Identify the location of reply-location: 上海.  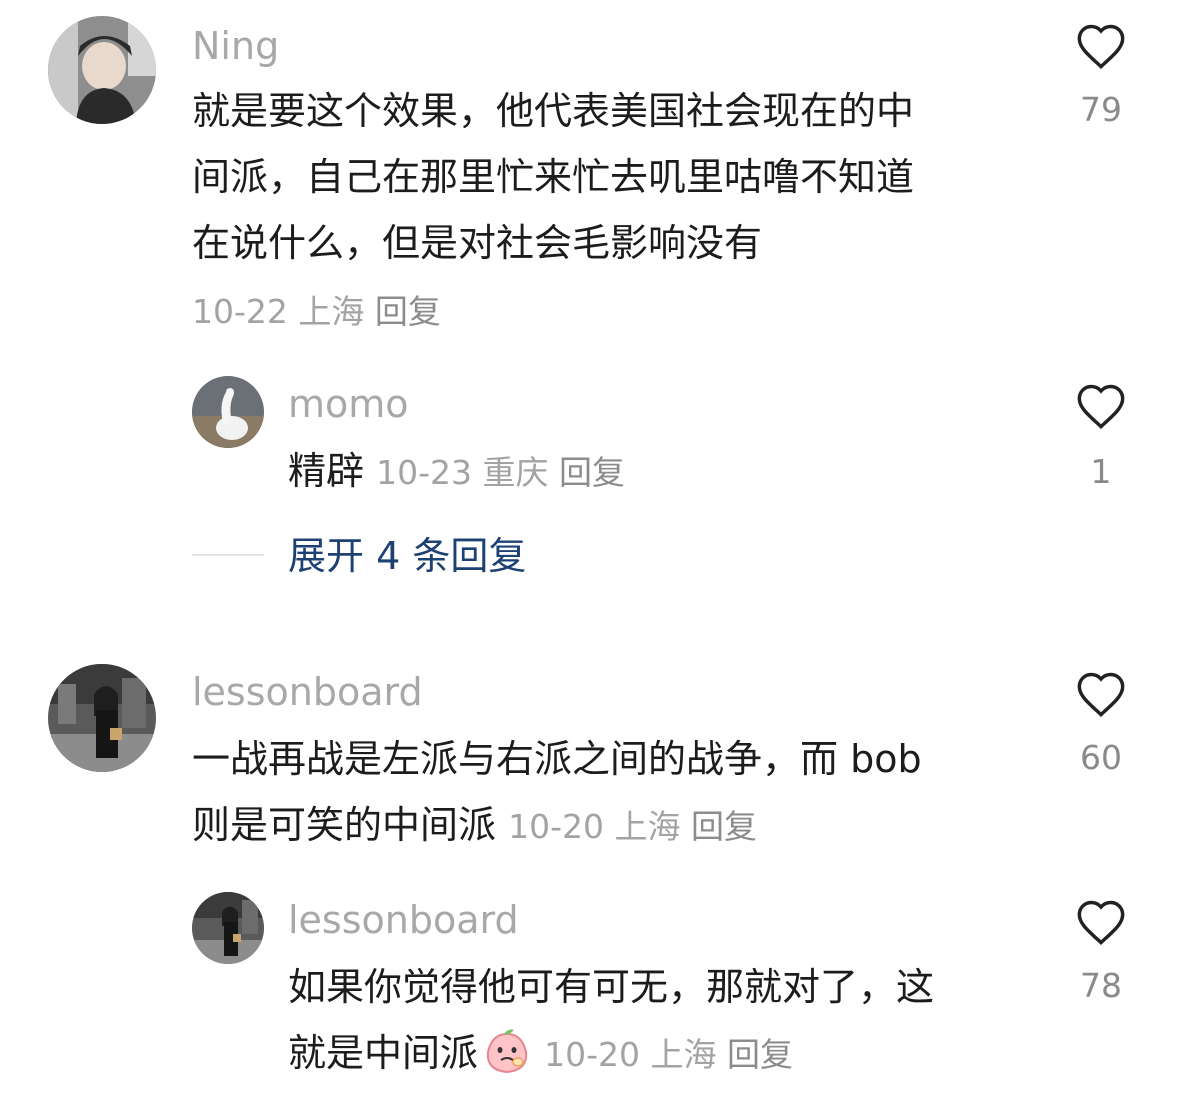
(683, 1054).